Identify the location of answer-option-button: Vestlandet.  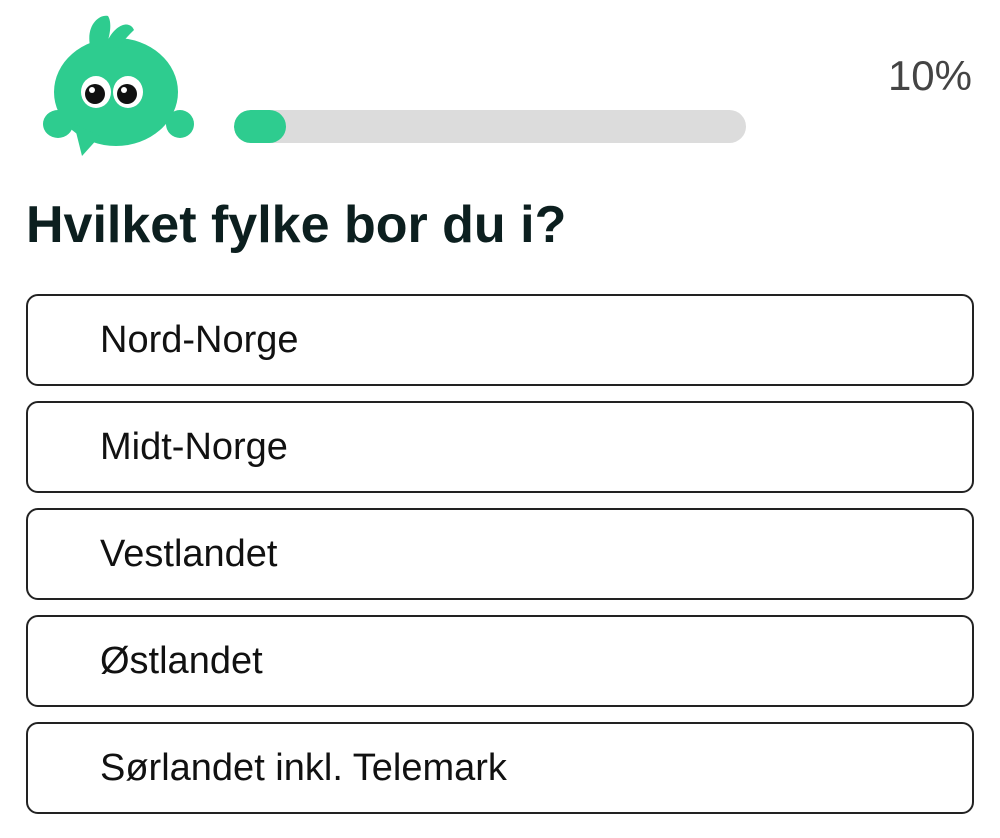
(500, 554).